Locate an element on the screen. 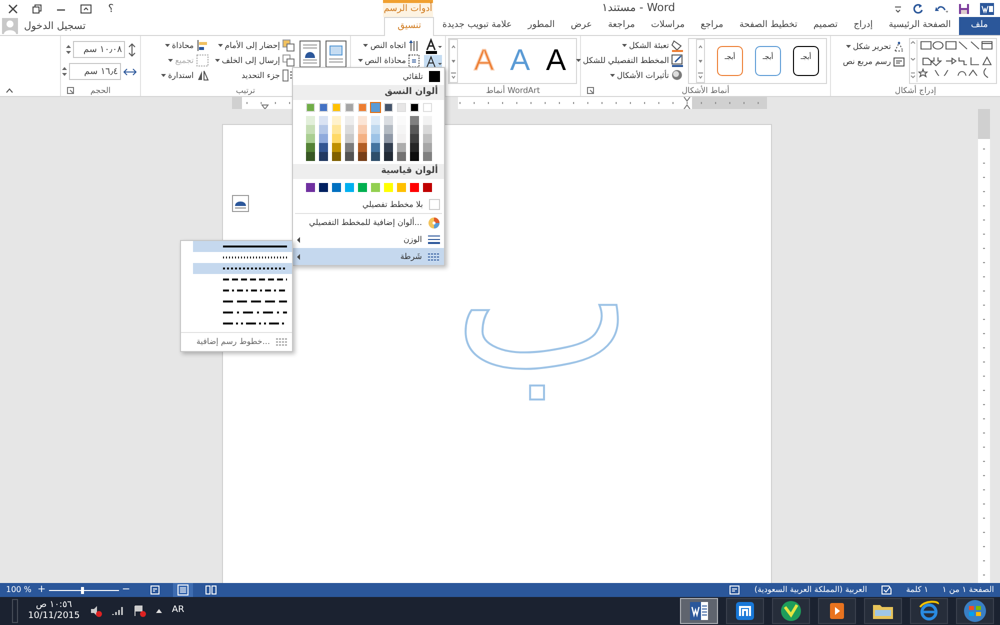 The width and height of the screenshot is (1000, 625). word-app-icon is located at coordinates (699, 611).